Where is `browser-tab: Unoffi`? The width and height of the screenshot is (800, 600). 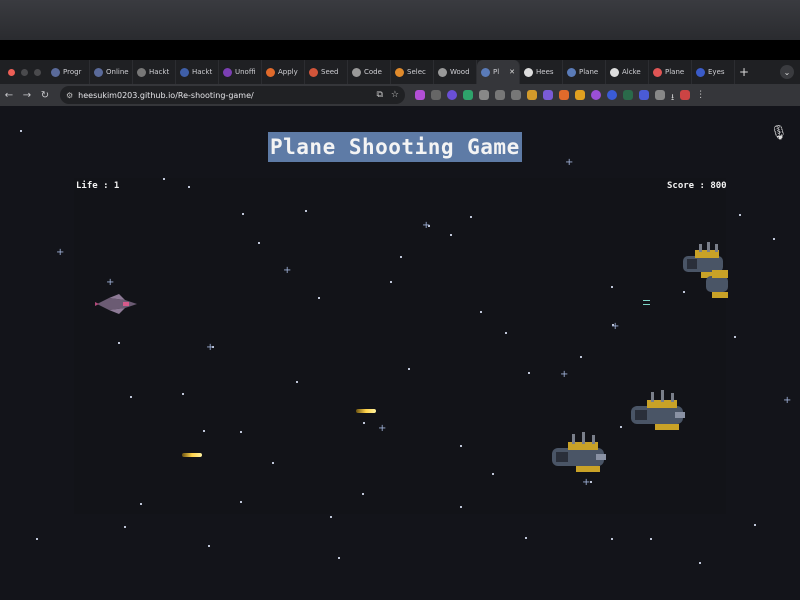
browser-tab: Unoffi is located at coordinates (240, 72).